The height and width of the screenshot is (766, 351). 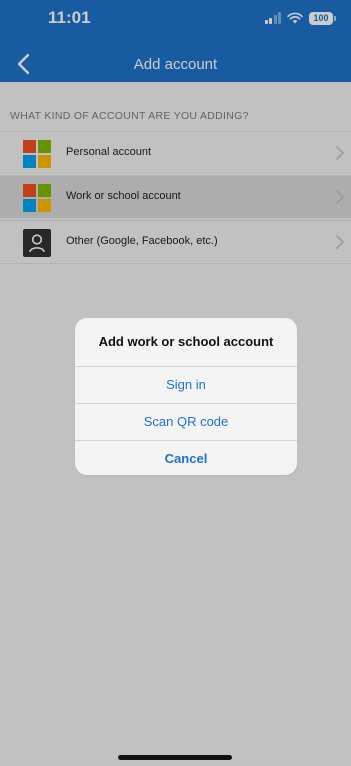 I want to click on cancel-button: Cancel, so click(x=186, y=457).